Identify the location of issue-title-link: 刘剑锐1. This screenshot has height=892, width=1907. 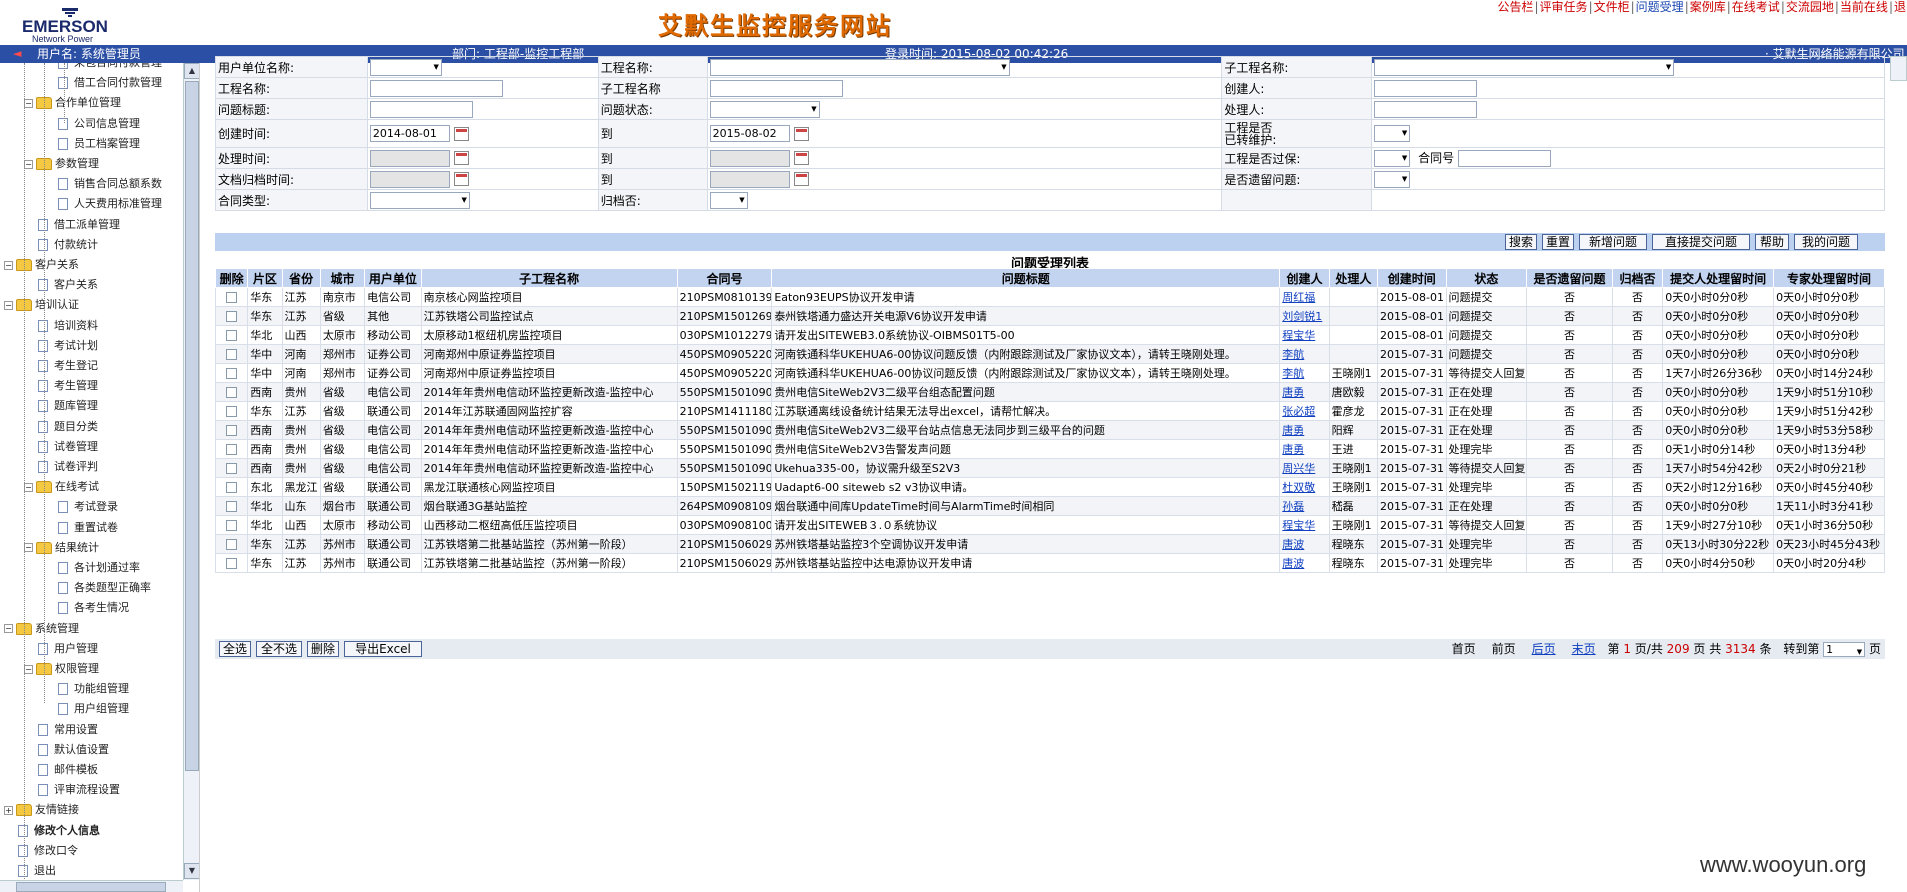
(1302, 316).